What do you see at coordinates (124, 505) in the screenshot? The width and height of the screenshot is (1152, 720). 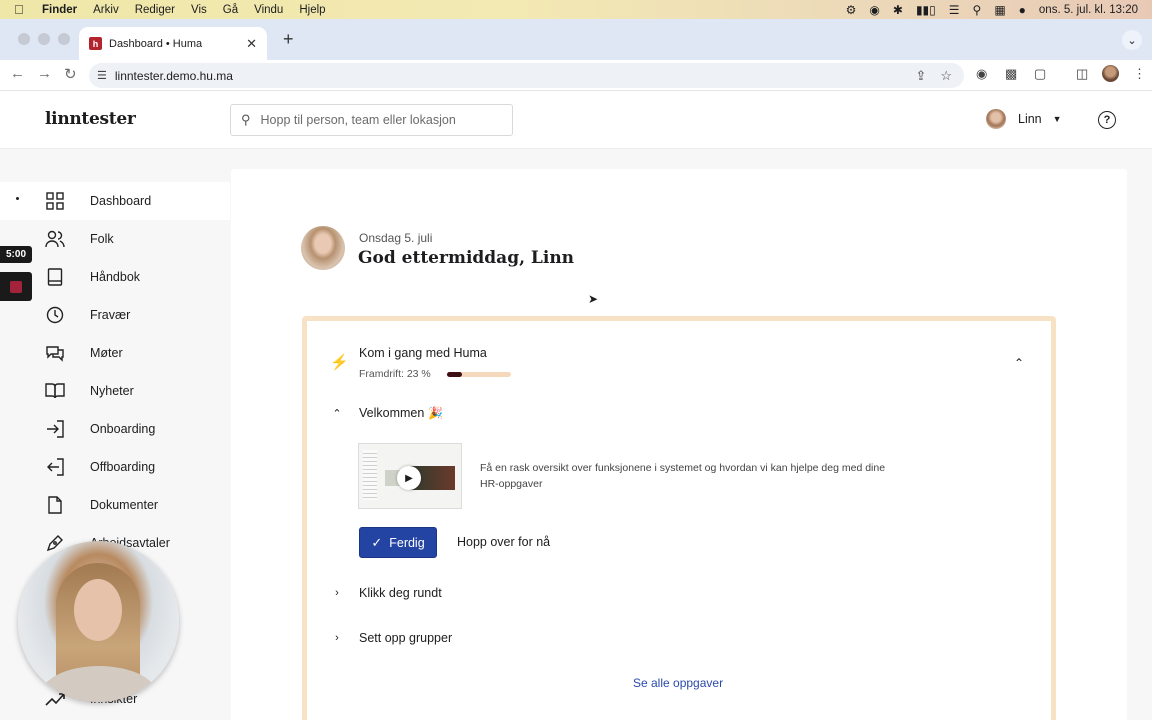 I see `sidebar-item-label: Dokumenter` at bounding box center [124, 505].